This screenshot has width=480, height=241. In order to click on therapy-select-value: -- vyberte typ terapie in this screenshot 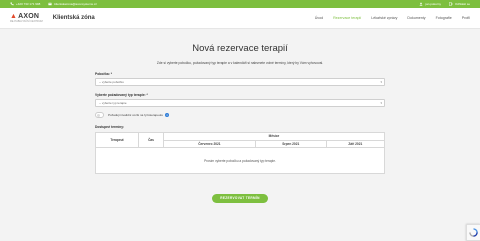, I will do `click(113, 103)`.